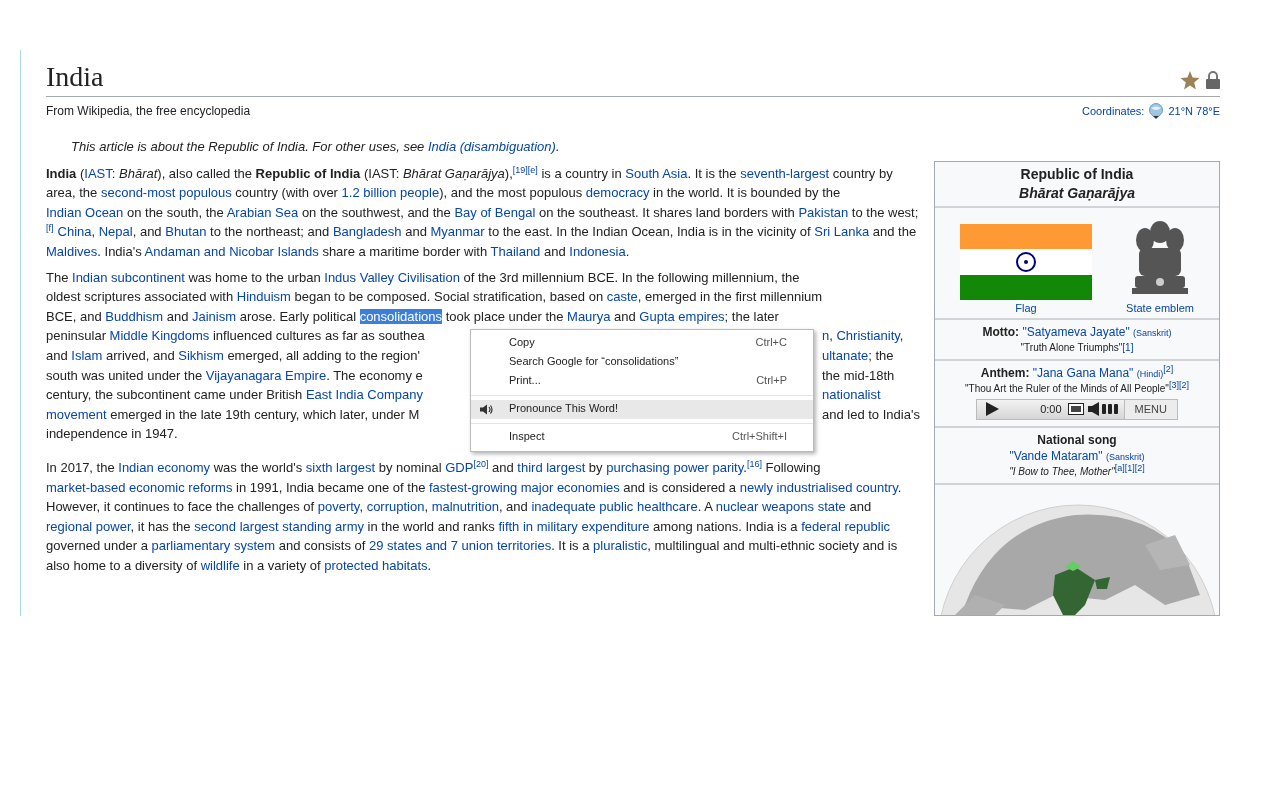 Image resolution: width=1280 pixels, height=800 pixels. I want to click on link: Islam, so click(87, 355).